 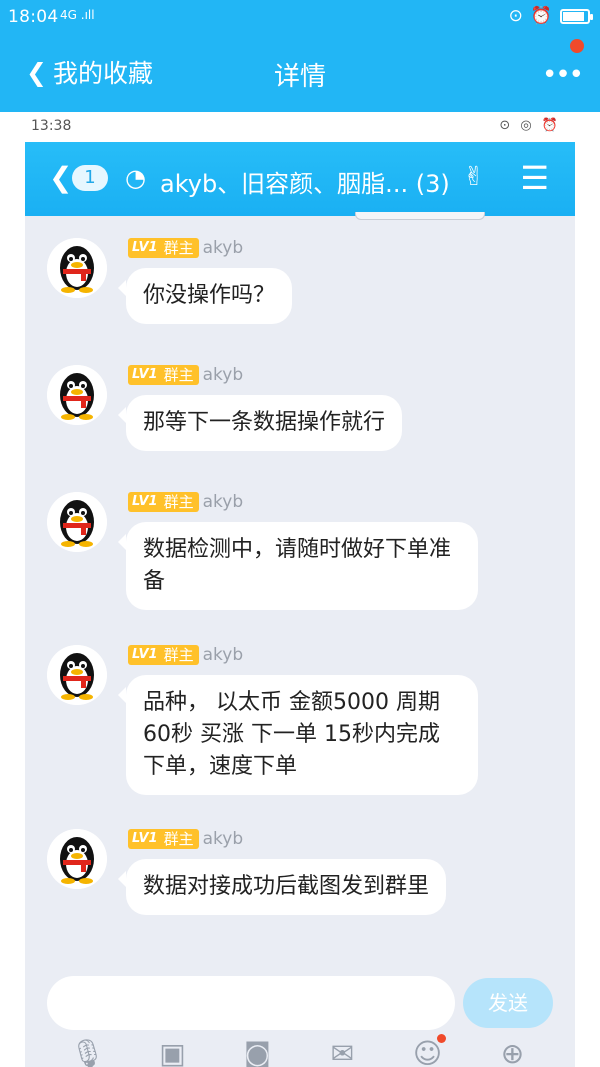 I want to click on image-icon: ▣, so click(x=173, y=1049).